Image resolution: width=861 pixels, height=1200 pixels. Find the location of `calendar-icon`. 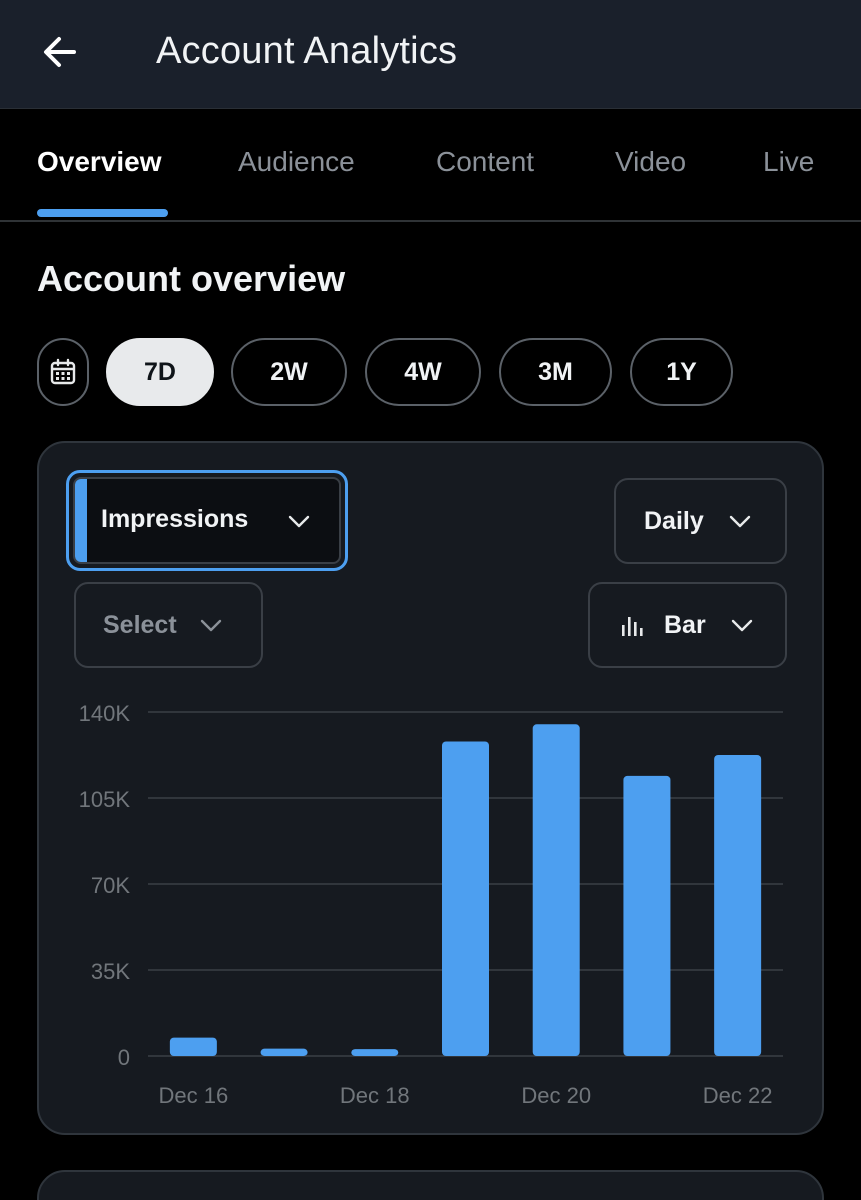

calendar-icon is located at coordinates (63, 371).